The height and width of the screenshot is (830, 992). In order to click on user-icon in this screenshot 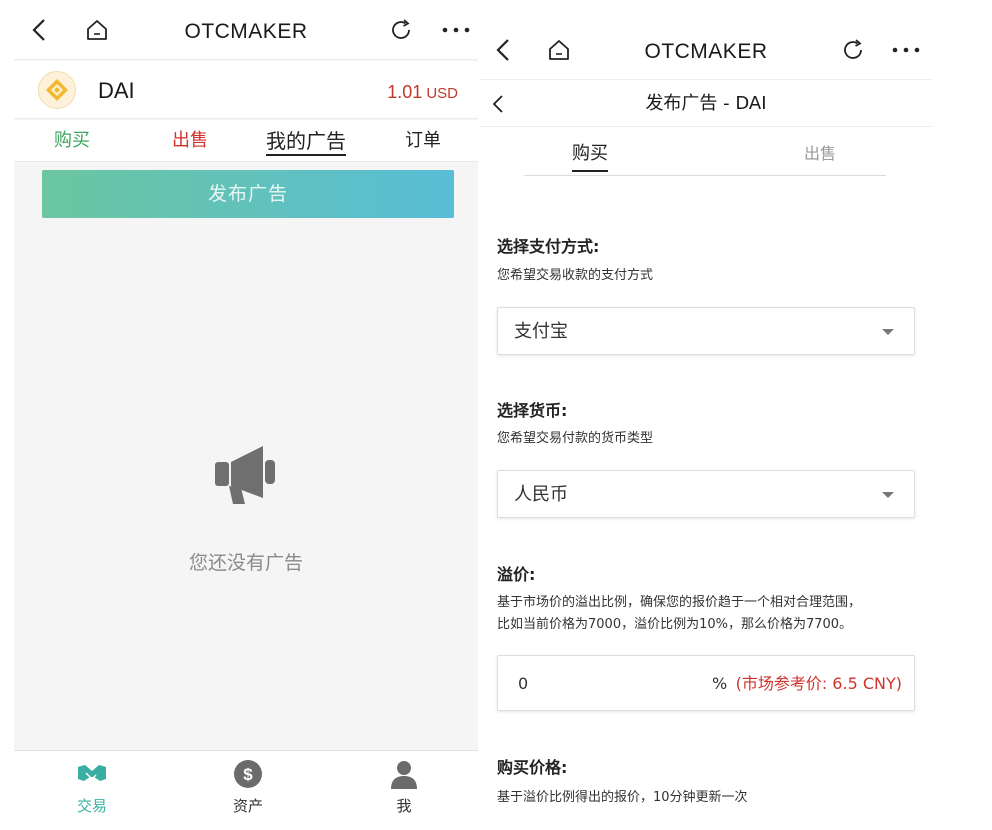, I will do `click(404, 774)`.